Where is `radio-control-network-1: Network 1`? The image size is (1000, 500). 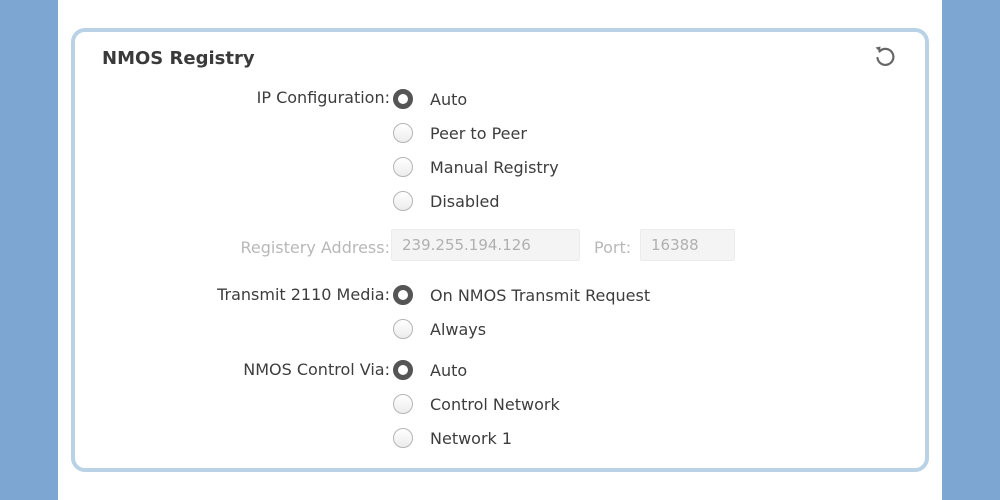
radio-control-network-1: Network 1 is located at coordinates (452, 438).